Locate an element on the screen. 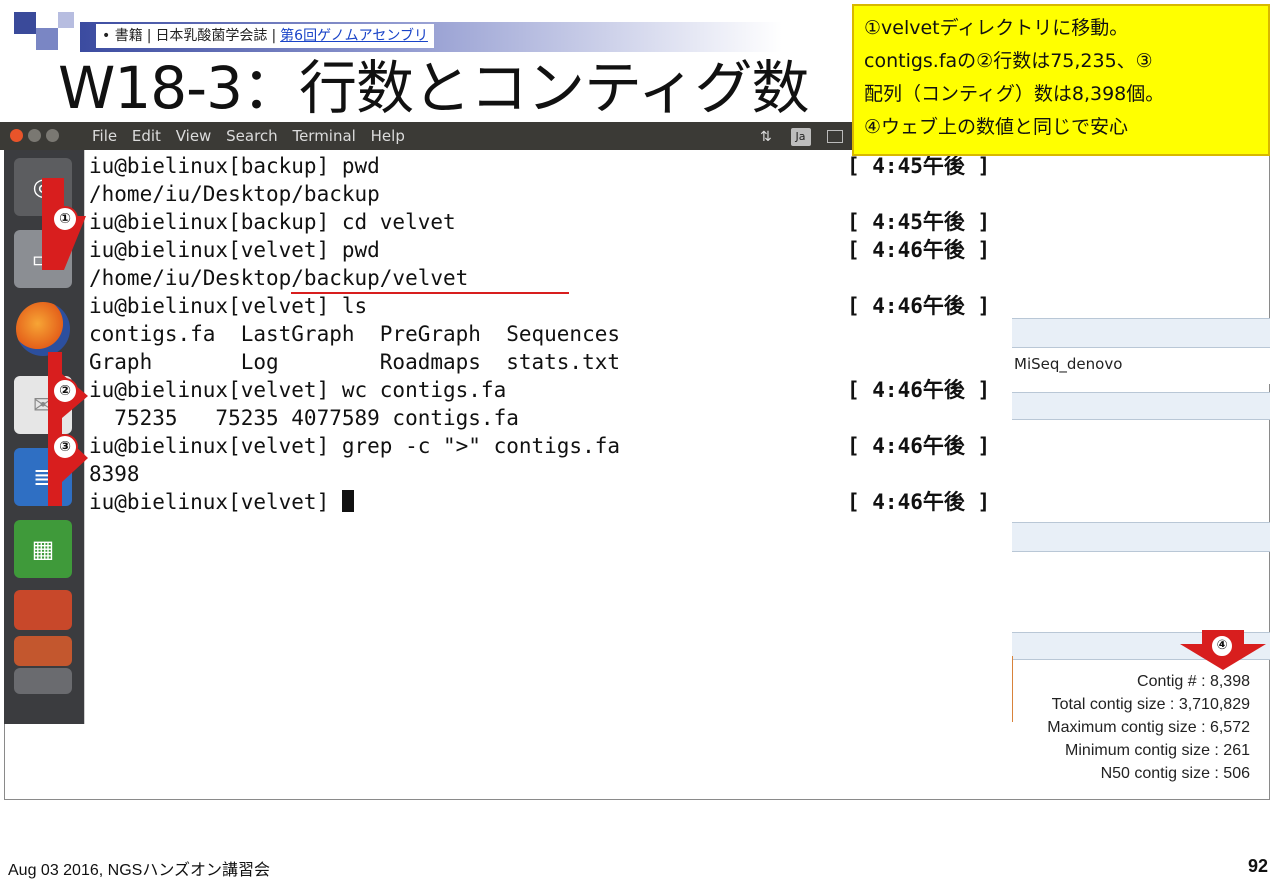 This screenshot has width=1280, height=886. menu: File Edit View Search Terminal Help is located at coordinates (253, 136).